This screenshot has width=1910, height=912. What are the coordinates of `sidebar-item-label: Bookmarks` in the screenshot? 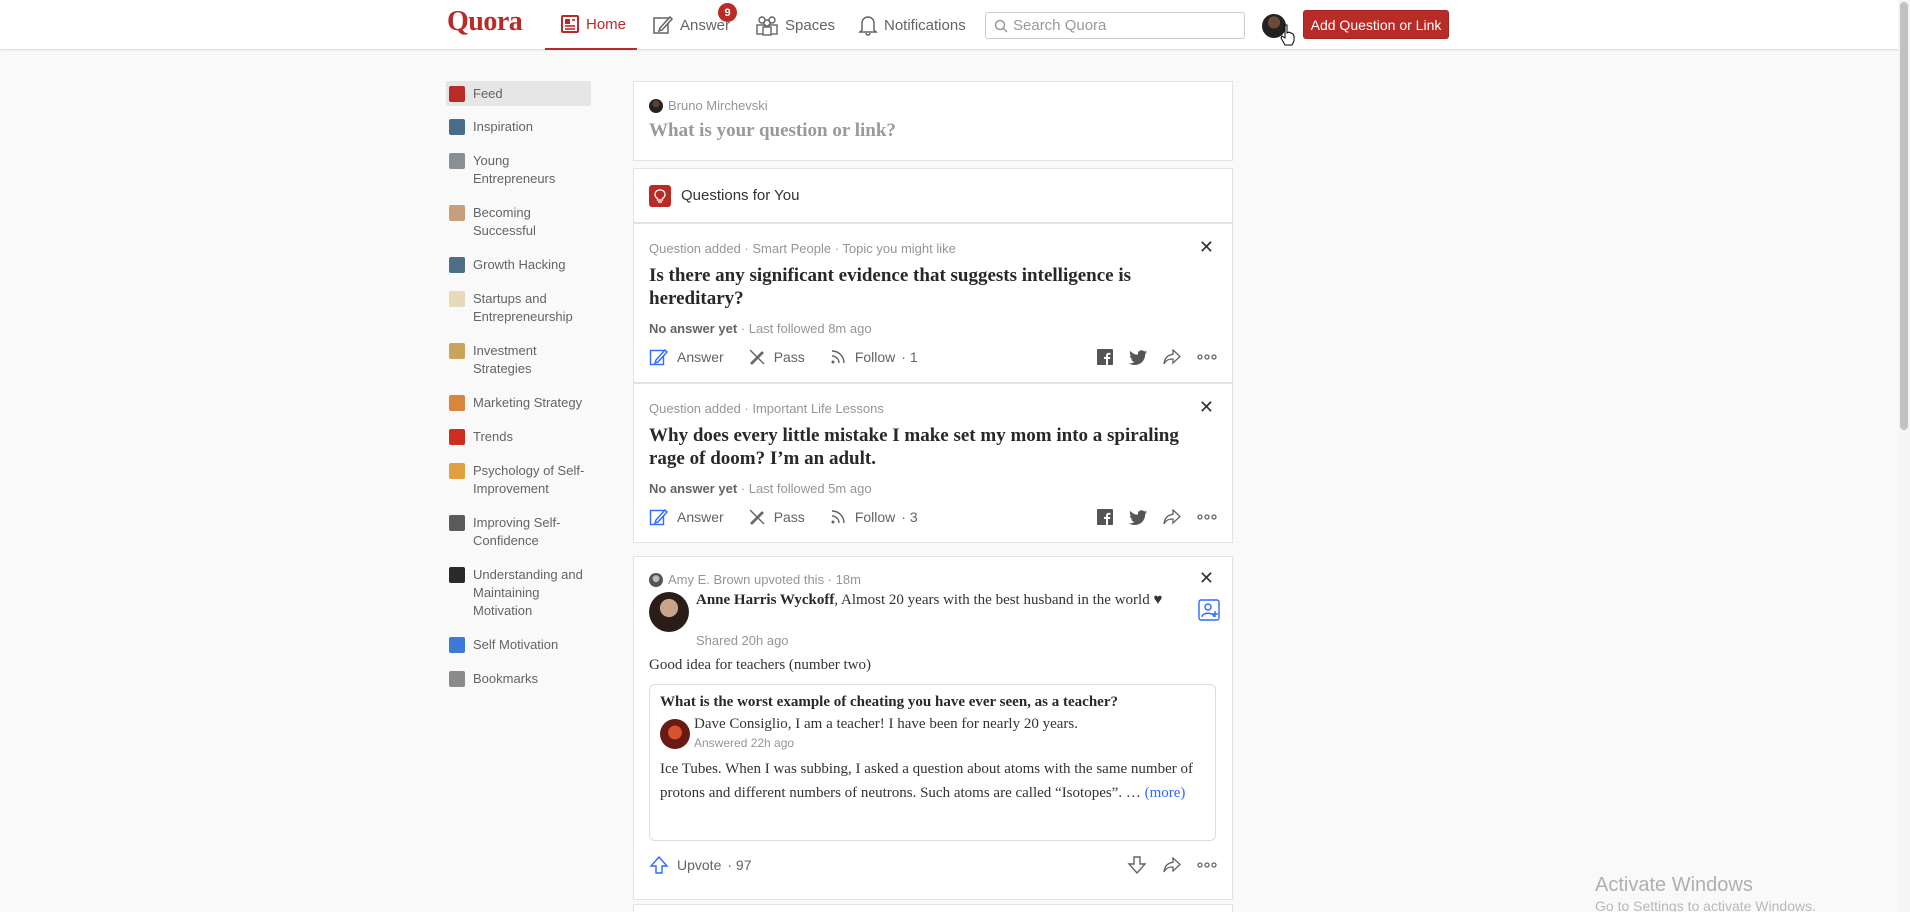 It's located at (506, 678).